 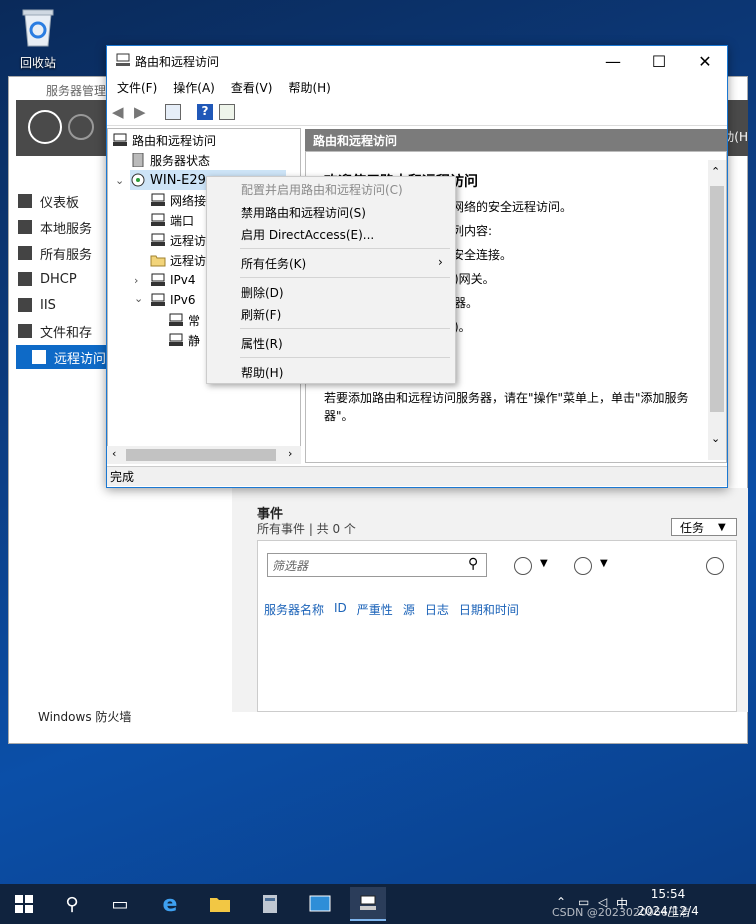 I want to click on back-arrow-icon: ◀, so click(x=120, y=112).